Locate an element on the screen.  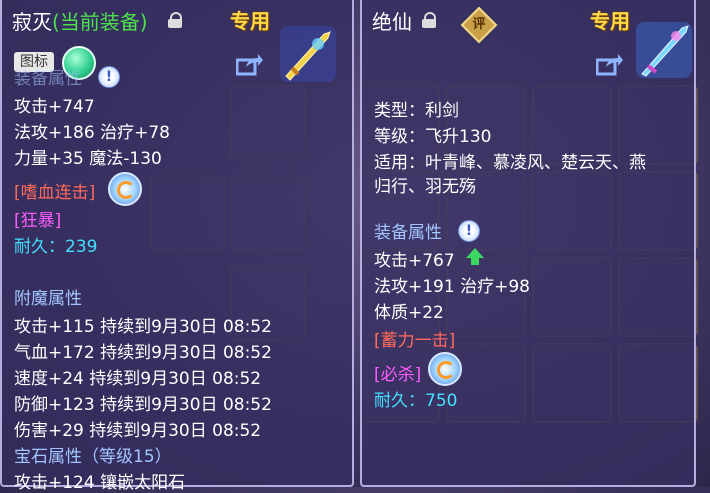
item-type: 类型：利剑 is located at coordinates (416, 111).